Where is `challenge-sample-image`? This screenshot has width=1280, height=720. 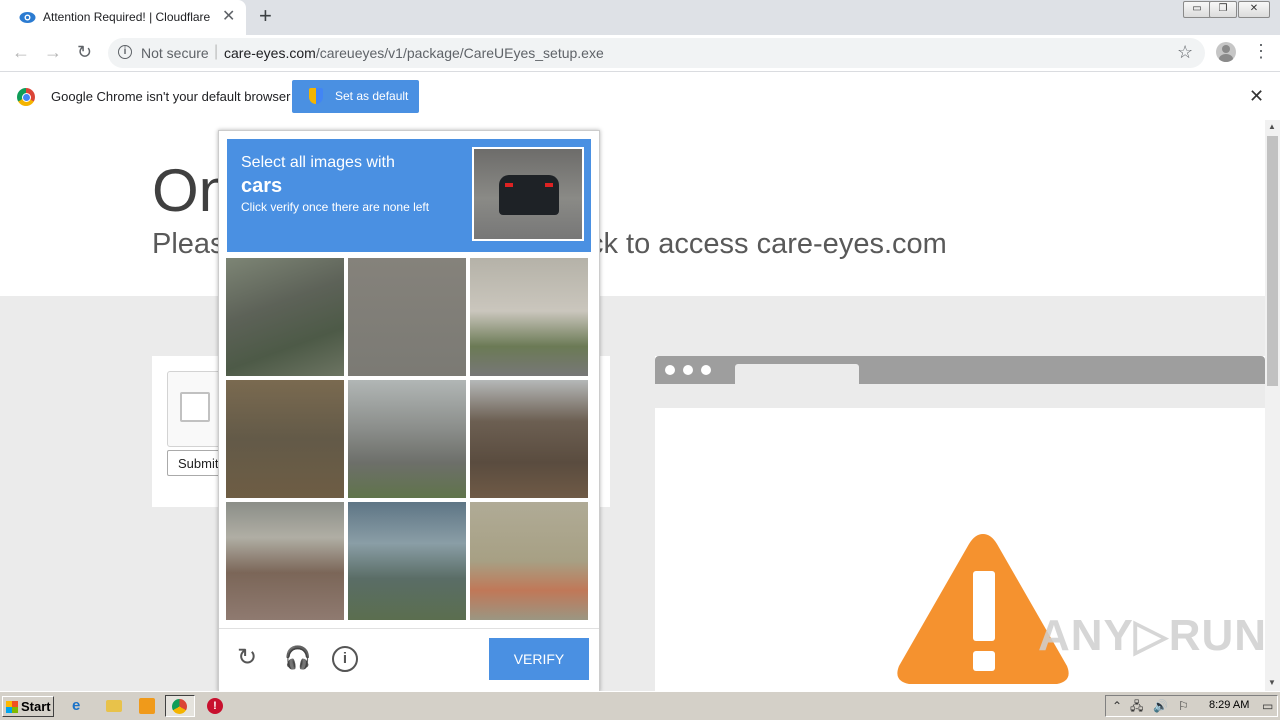
challenge-sample-image is located at coordinates (528, 194).